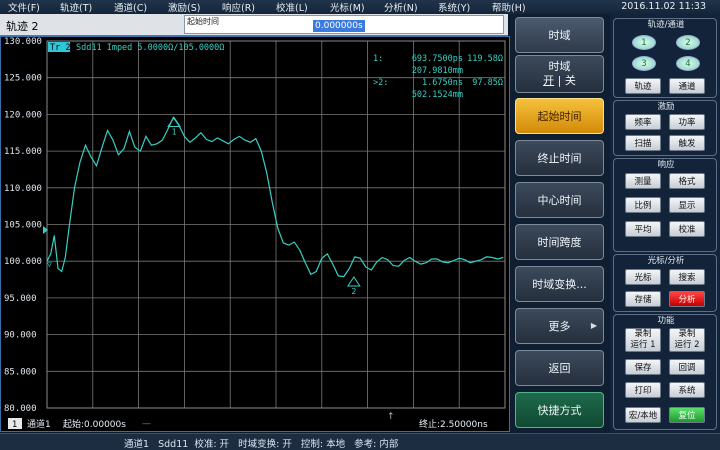  What do you see at coordinates (643, 340) in the screenshot?
I see `record-run-1-button: 录制 运行 1` at bounding box center [643, 340].